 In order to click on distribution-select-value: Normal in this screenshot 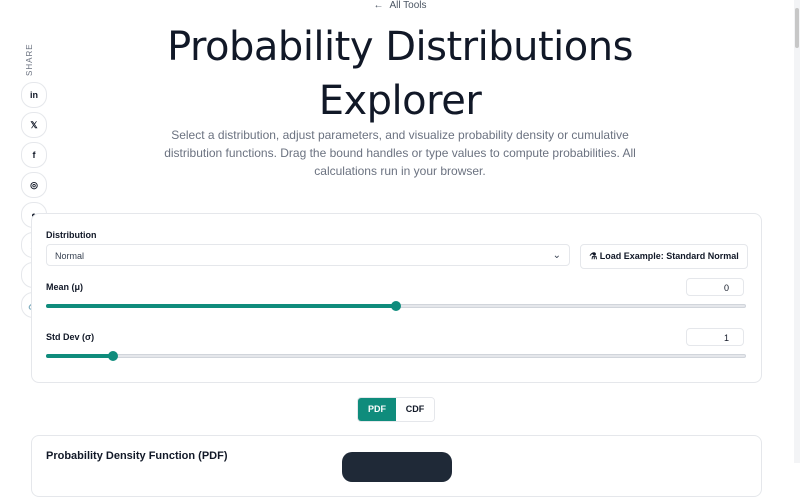, I will do `click(70, 256)`.